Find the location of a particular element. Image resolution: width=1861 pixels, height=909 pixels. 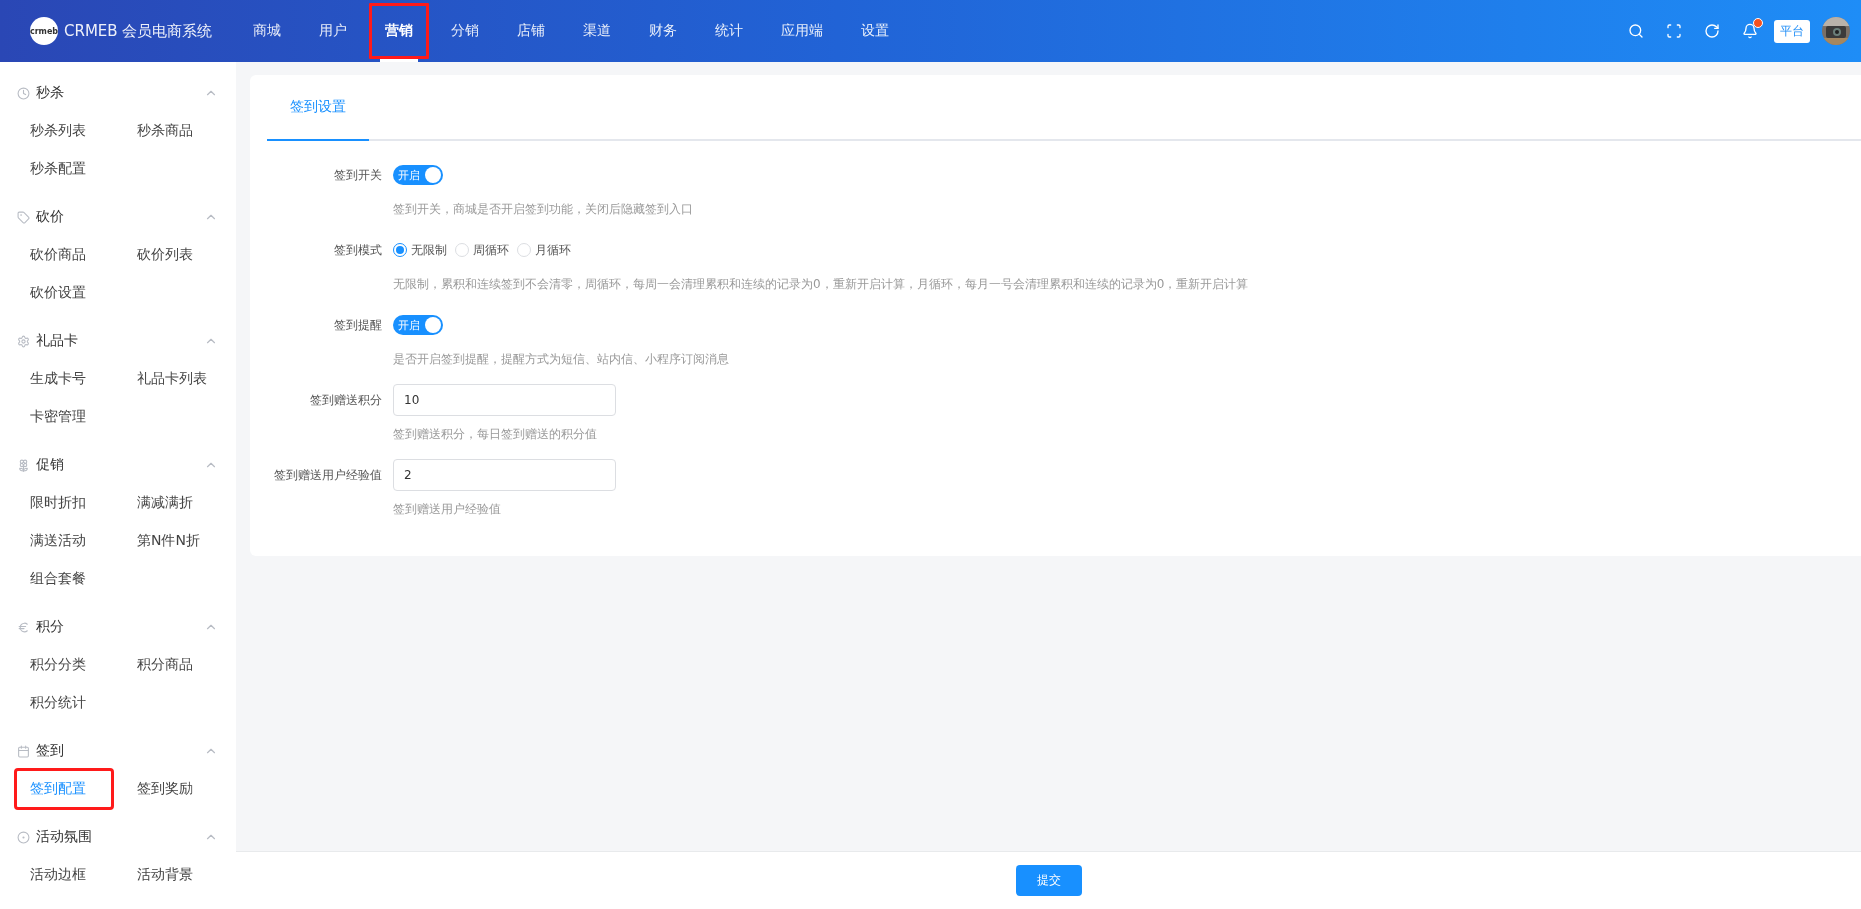

bell-icon is located at coordinates (1750, 31).